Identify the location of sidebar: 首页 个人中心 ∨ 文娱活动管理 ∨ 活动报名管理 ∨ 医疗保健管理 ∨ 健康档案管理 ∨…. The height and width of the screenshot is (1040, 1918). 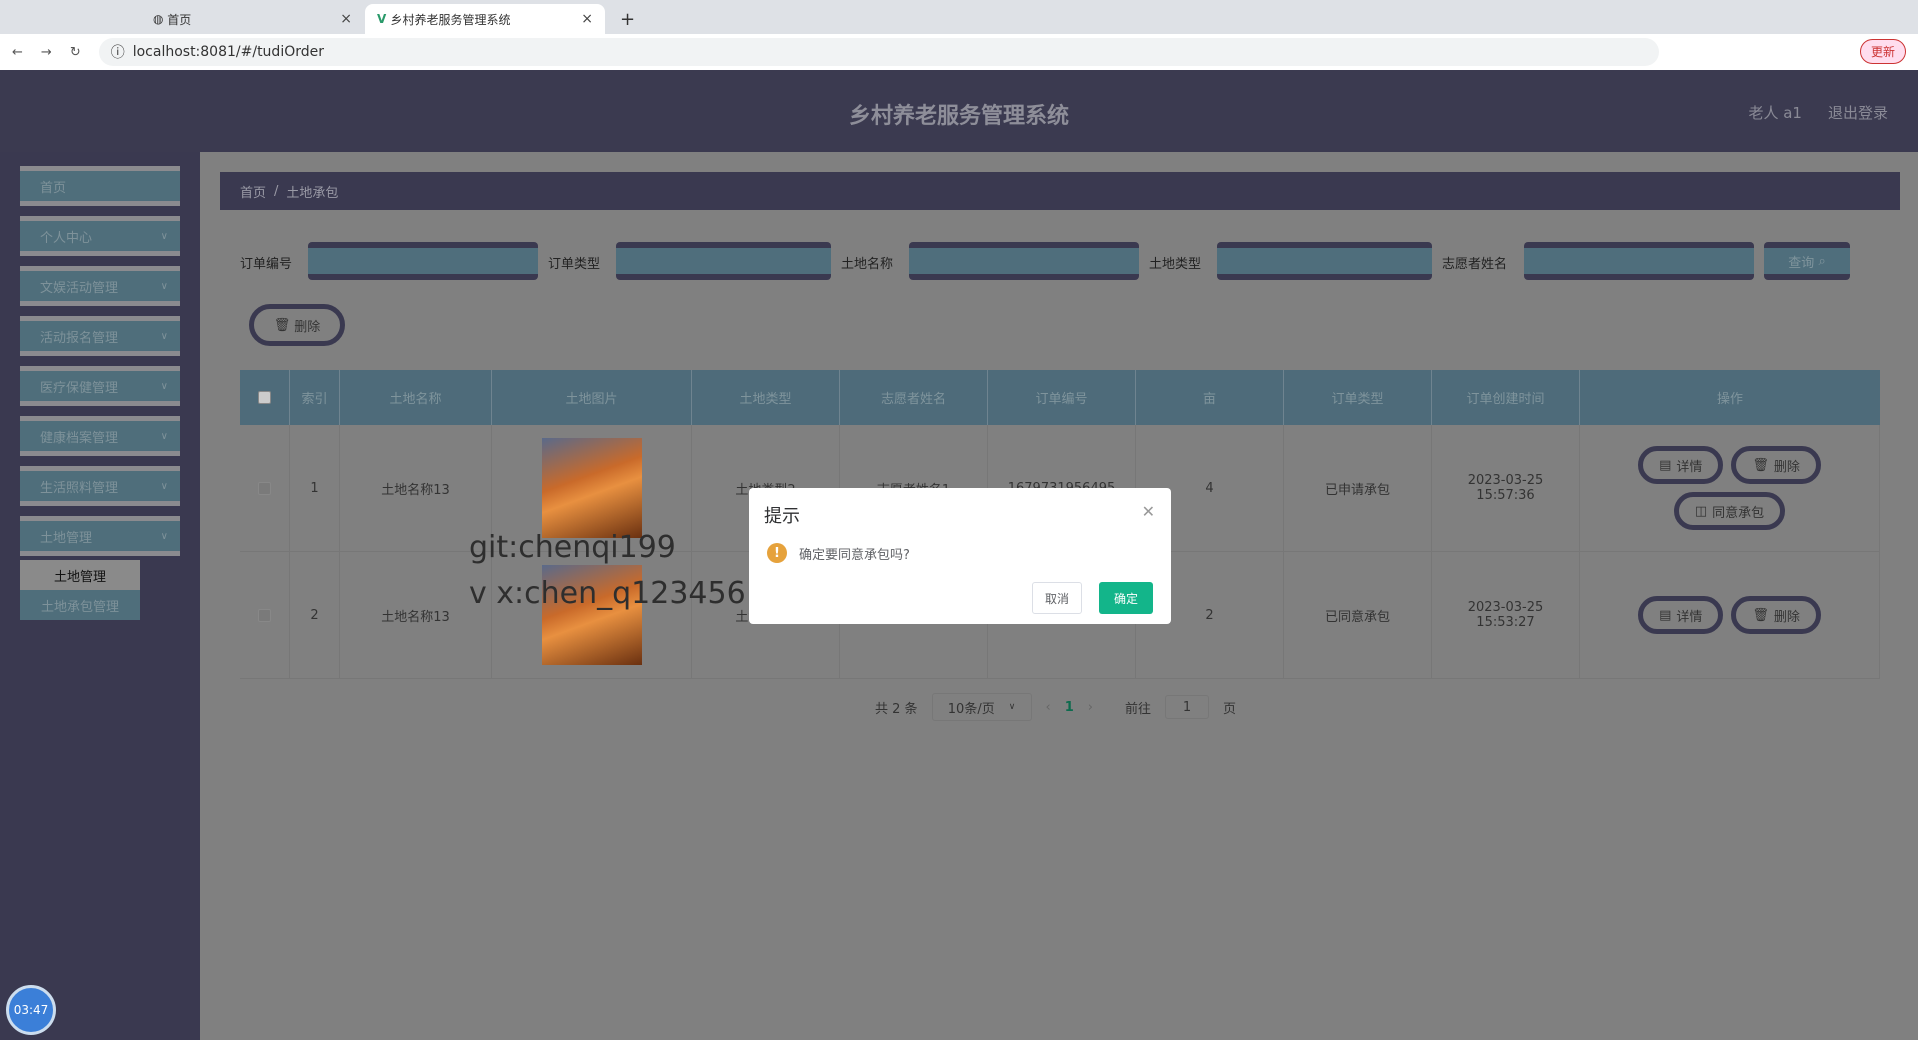
(100, 596).